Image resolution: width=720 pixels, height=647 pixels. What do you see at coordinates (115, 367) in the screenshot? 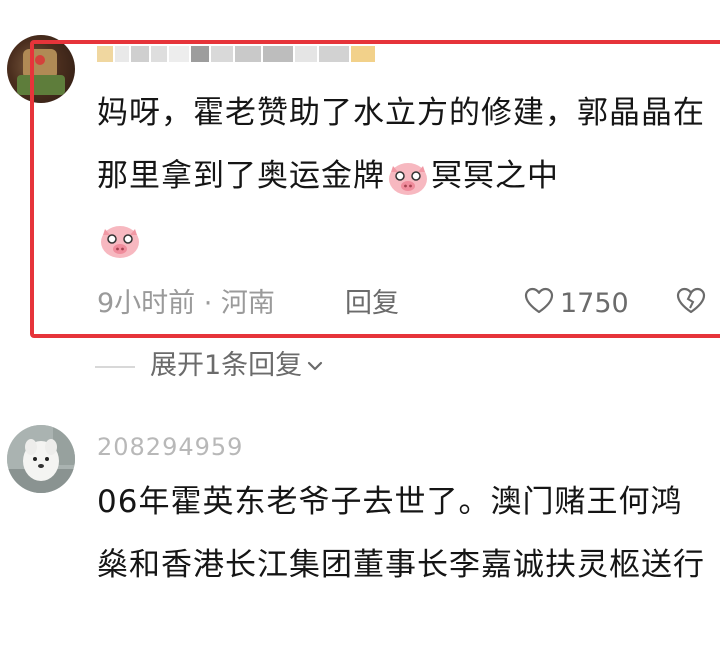
I see `divider-line` at bounding box center [115, 367].